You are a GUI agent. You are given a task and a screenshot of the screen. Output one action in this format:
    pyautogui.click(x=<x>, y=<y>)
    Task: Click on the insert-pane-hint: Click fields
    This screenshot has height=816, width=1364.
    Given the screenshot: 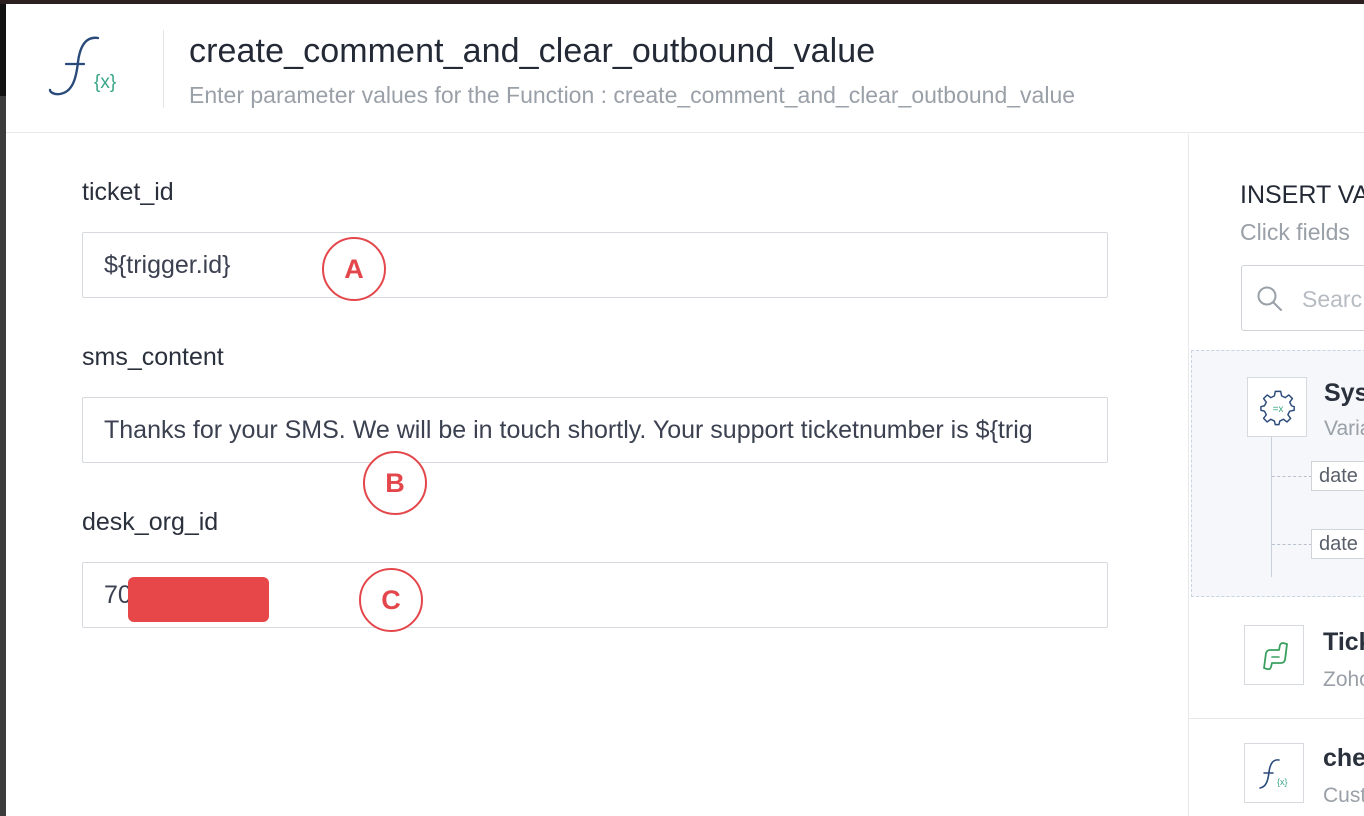 What is the action you would take?
    pyautogui.click(x=1295, y=232)
    